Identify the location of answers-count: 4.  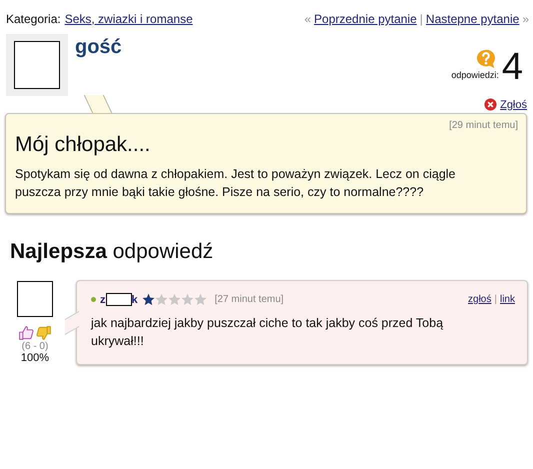
(512, 67).